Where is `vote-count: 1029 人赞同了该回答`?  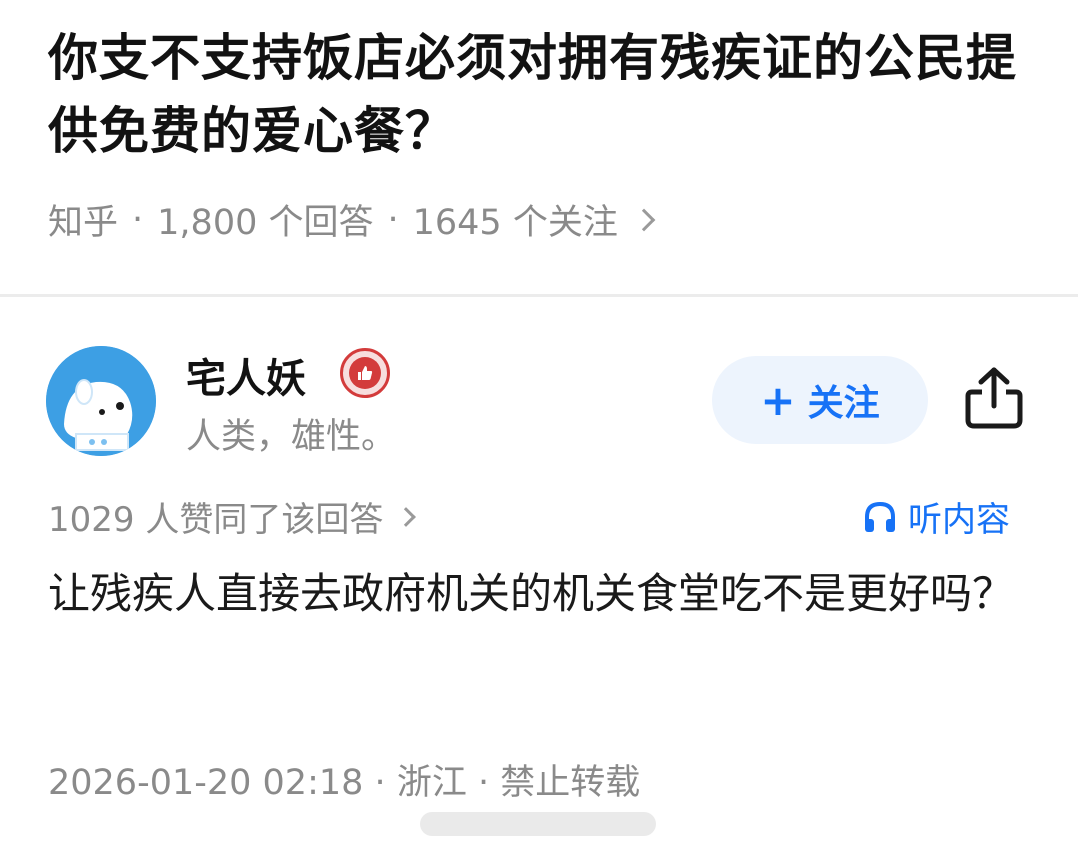
vote-count: 1029 人赞同了该回答 is located at coordinates (216, 520).